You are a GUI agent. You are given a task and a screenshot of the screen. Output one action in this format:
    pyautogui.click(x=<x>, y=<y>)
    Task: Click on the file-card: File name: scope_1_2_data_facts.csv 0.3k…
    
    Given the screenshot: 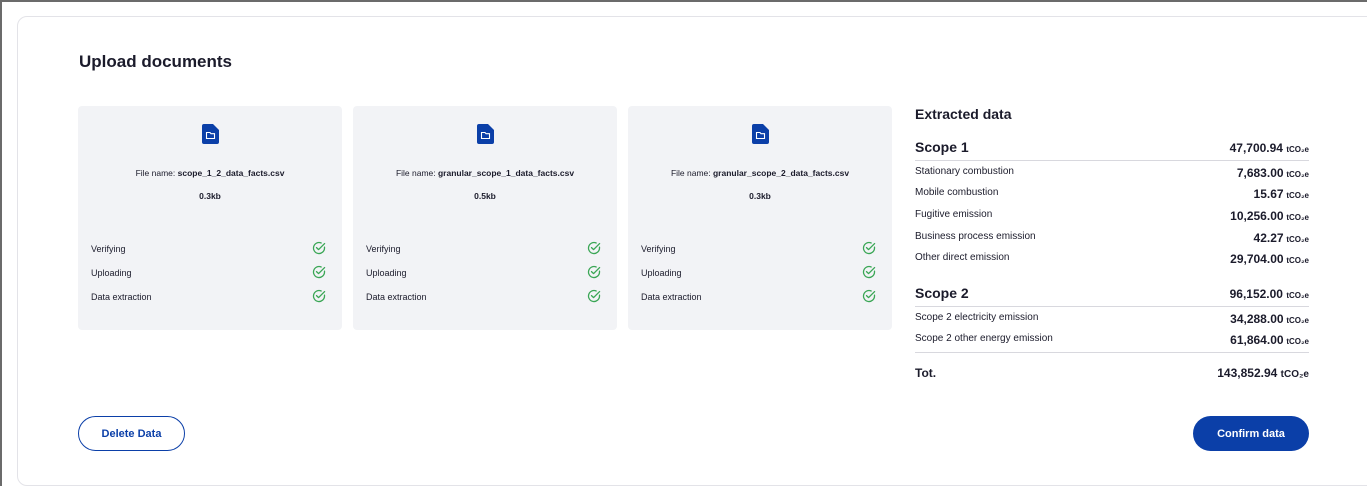 What is the action you would take?
    pyautogui.click(x=210, y=218)
    